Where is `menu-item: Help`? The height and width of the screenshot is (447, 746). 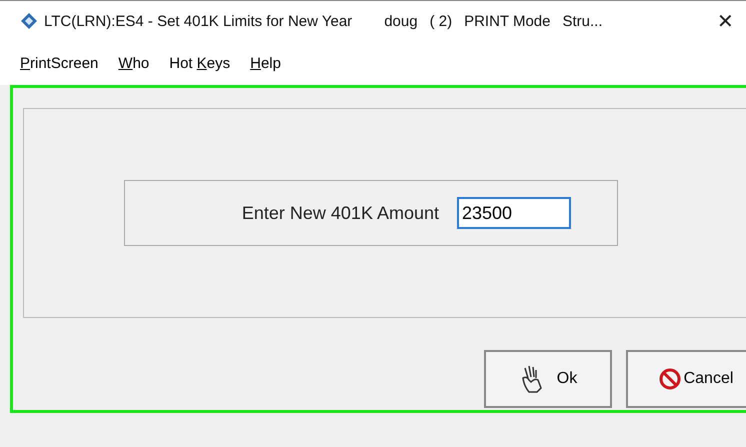 menu-item: Help is located at coordinates (265, 63).